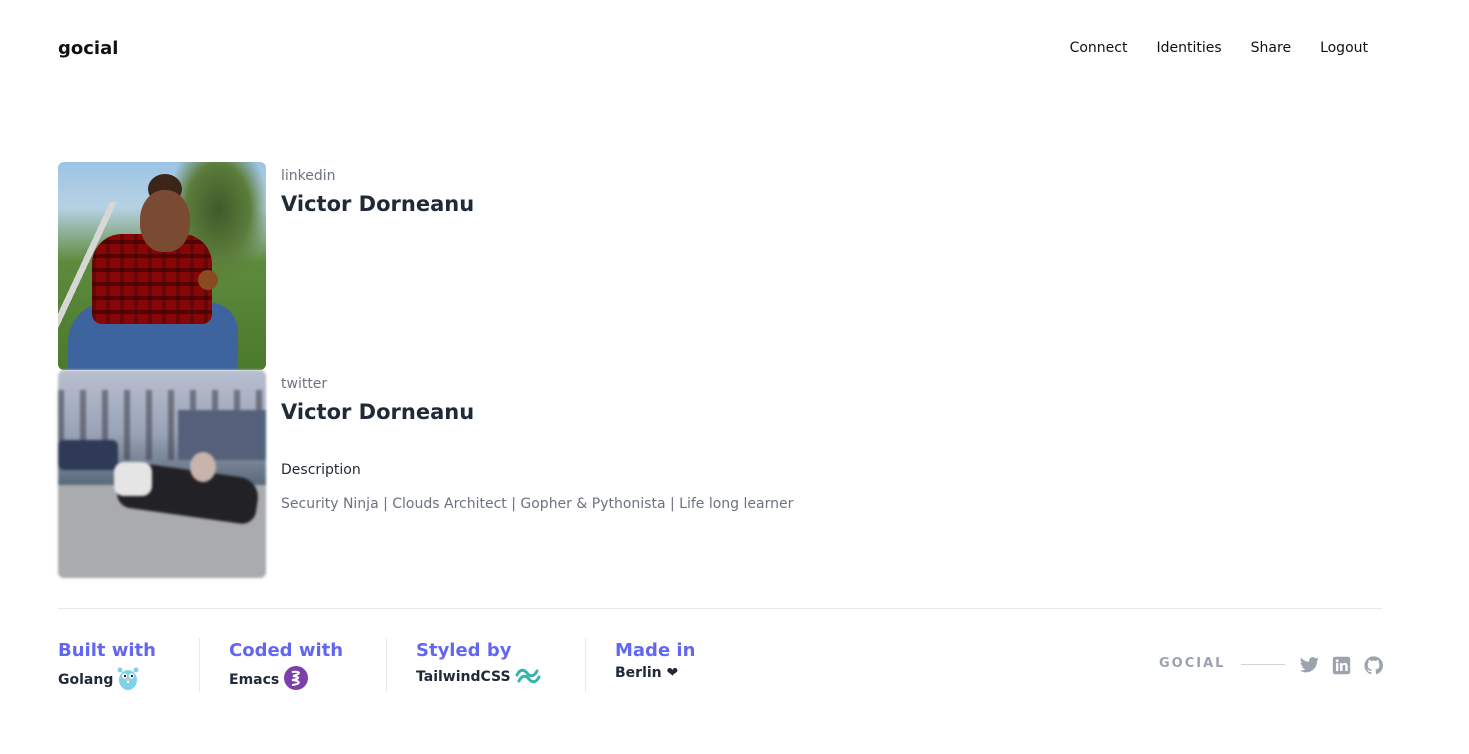 The width and height of the screenshot is (1469, 754). I want to click on footer-value: Emacs, so click(254, 679).